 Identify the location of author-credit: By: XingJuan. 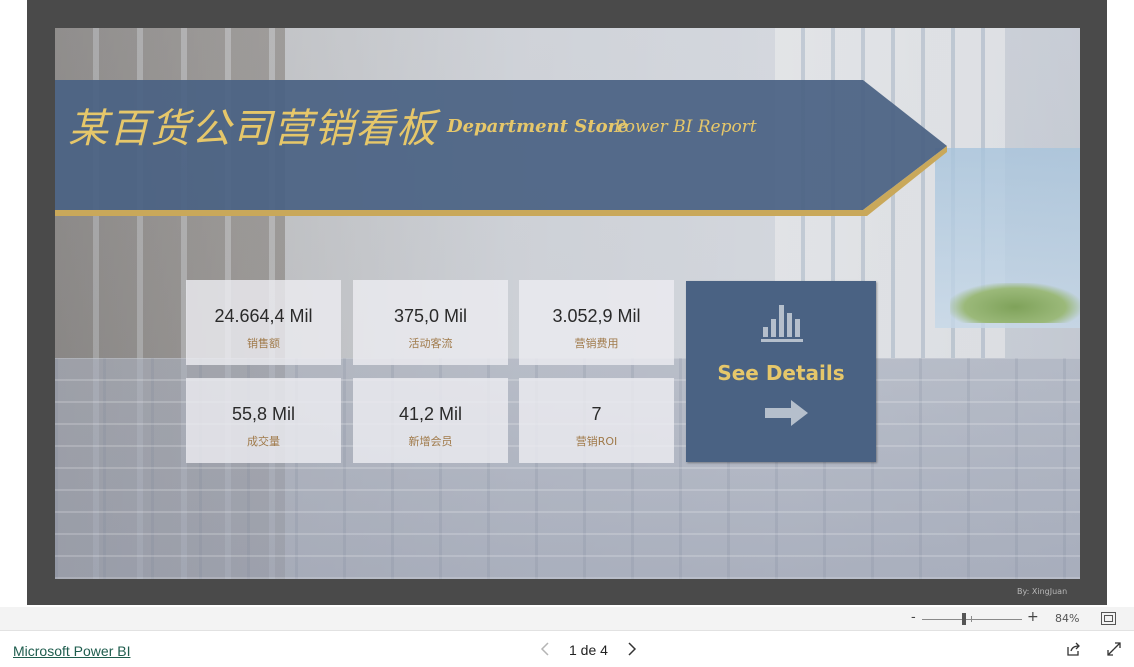
(1042, 591).